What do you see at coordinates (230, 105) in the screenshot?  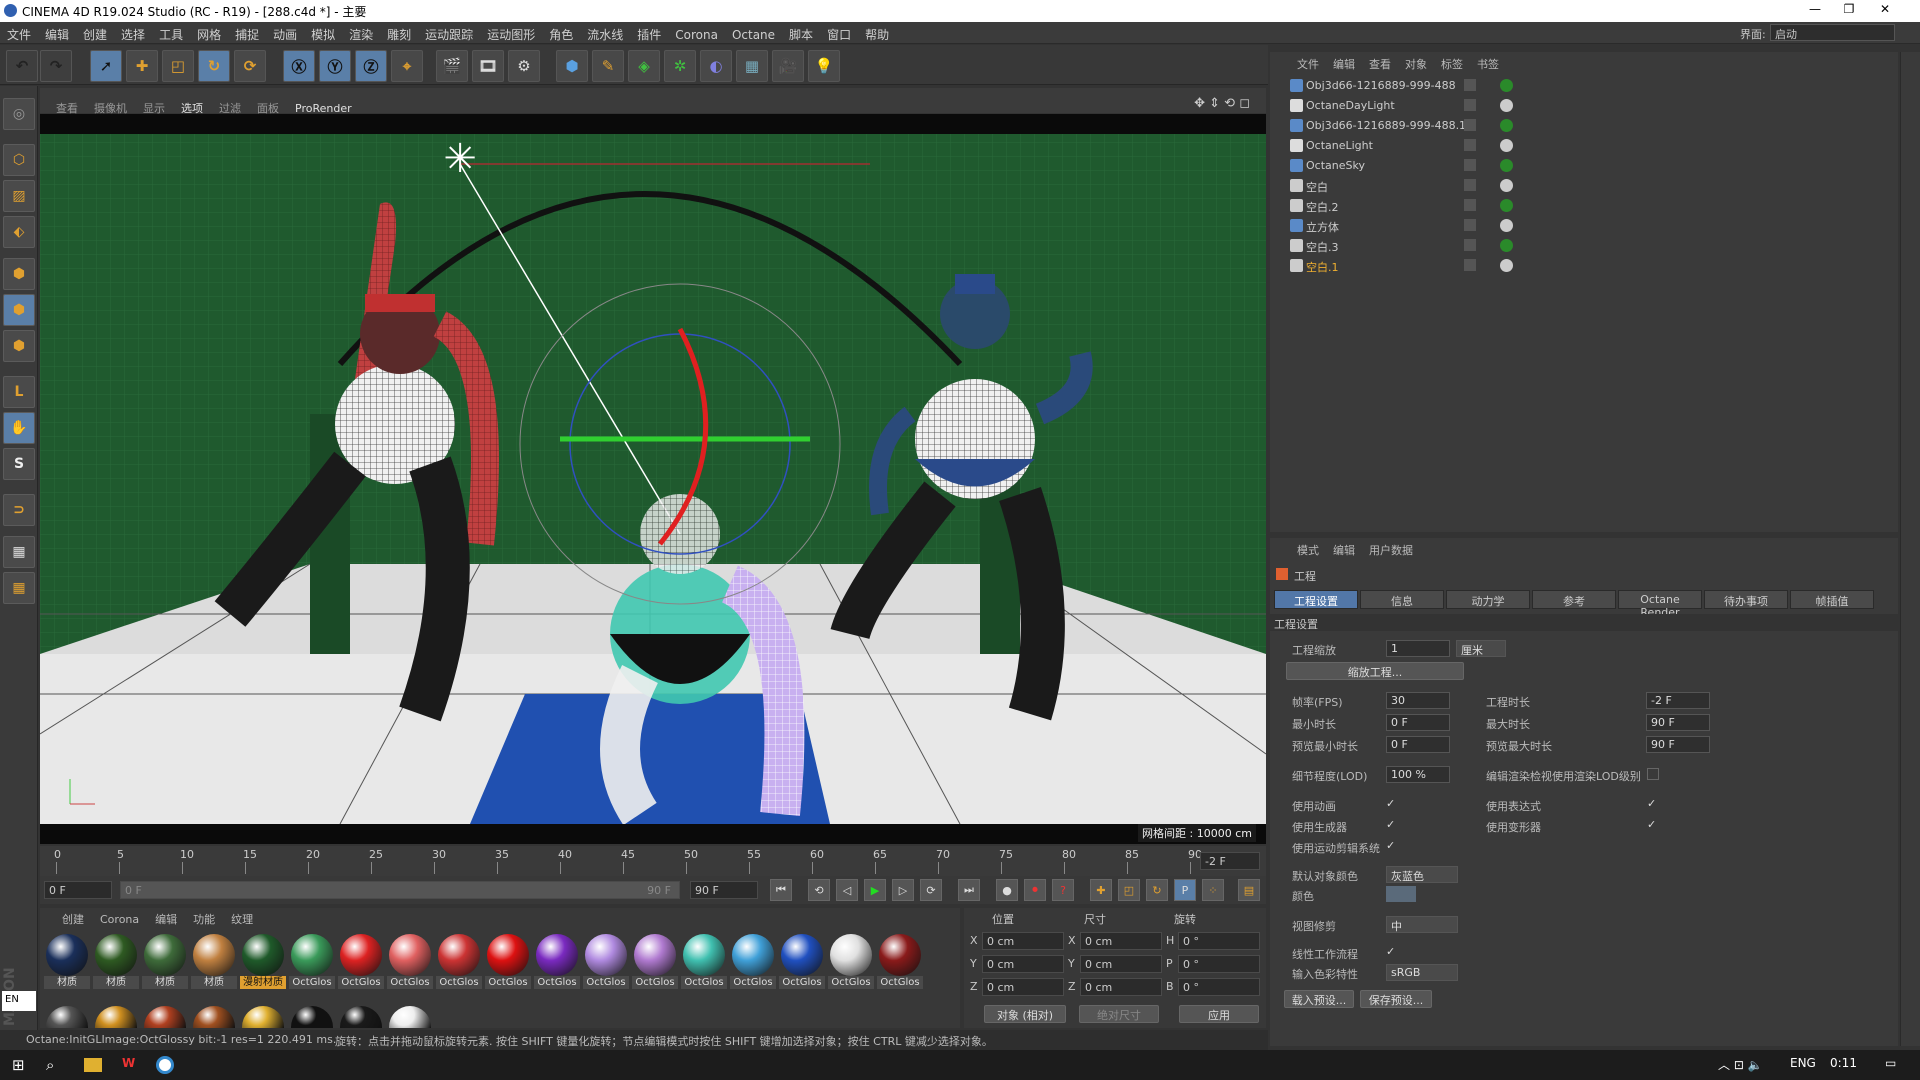 I see `viewport-menu-item: 过滤` at bounding box center [230, 105].